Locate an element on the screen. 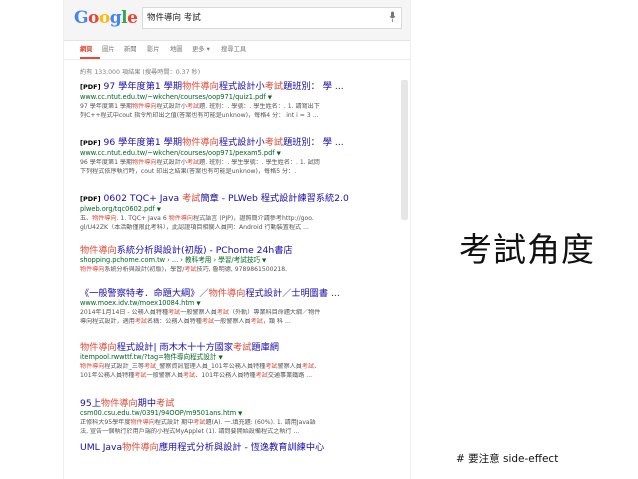  microphone-icon is located at coordinates (392, 17).